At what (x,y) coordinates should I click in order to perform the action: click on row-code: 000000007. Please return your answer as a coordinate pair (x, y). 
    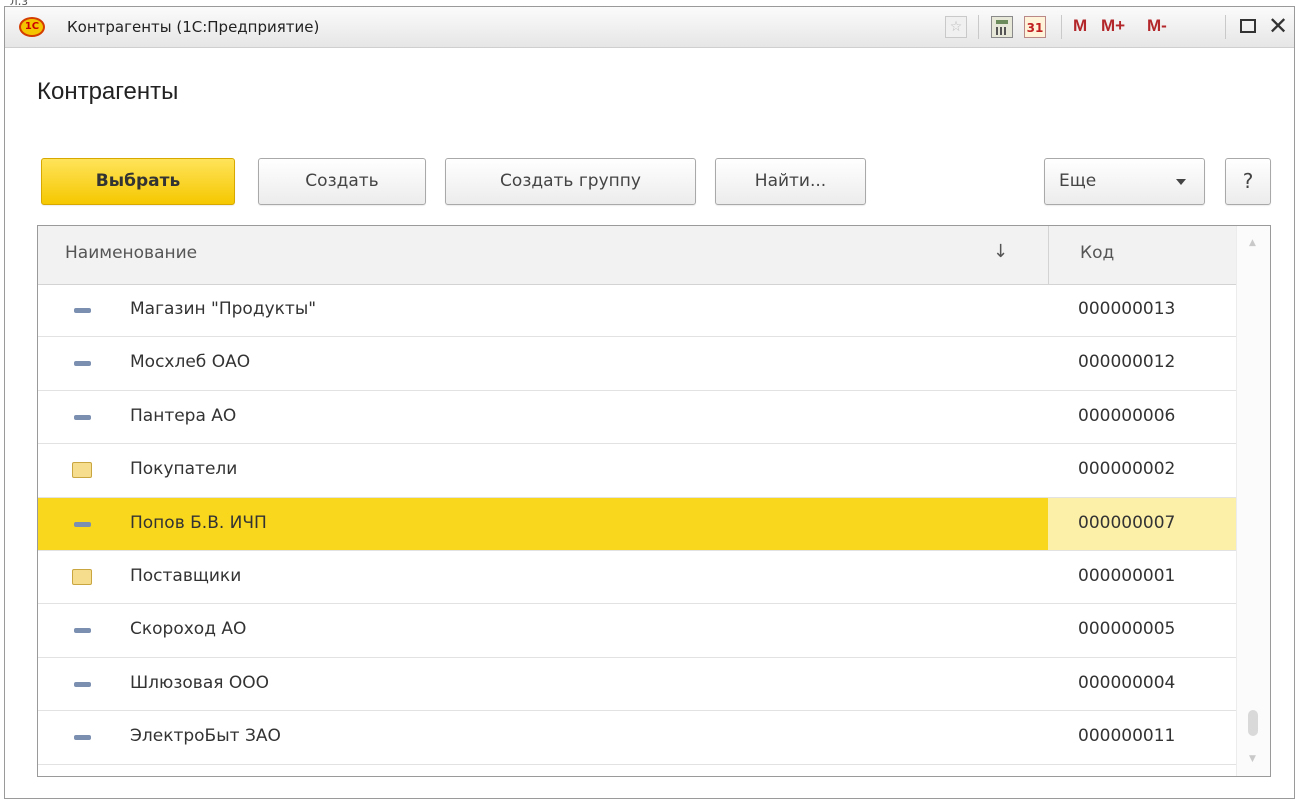
    Looking at the image, I should click on (1127, 522).